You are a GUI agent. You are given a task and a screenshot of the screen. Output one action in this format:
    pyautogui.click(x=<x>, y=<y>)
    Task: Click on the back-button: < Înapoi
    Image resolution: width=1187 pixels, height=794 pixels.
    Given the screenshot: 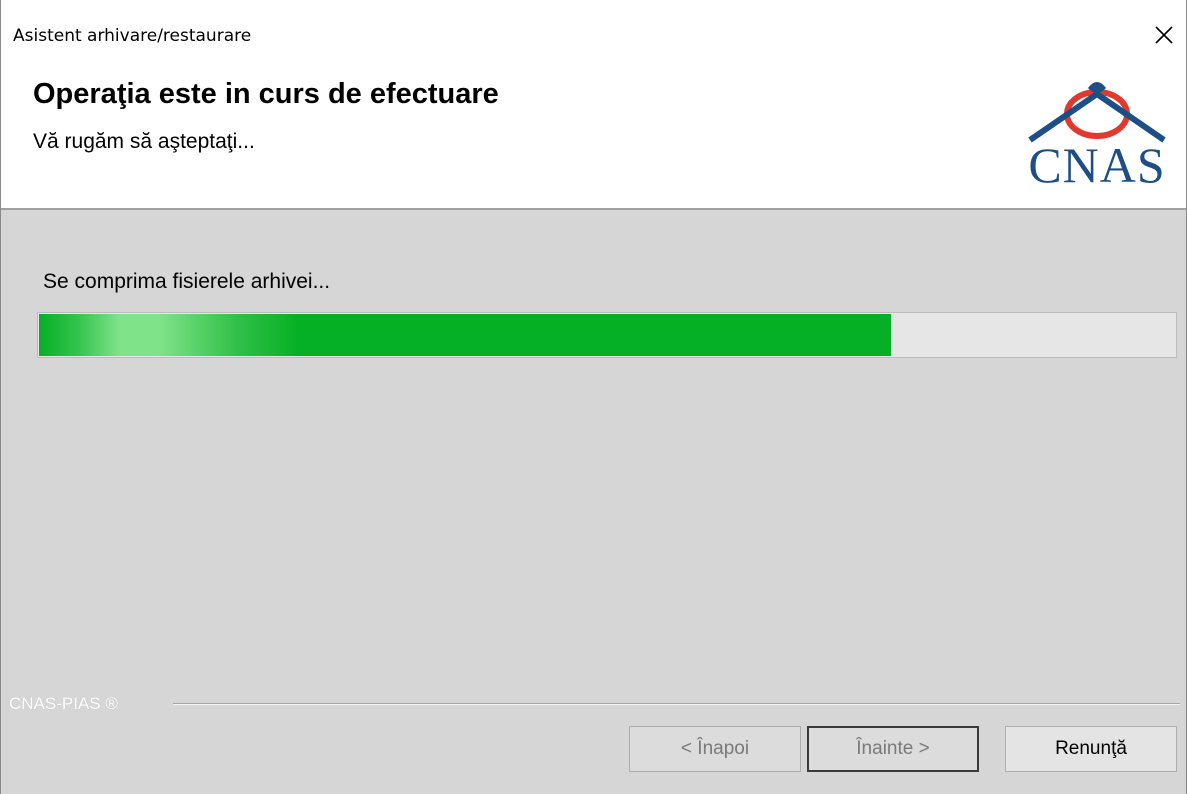 What is the action you would take?
    pyautogui.click(x=715, y=749)
    